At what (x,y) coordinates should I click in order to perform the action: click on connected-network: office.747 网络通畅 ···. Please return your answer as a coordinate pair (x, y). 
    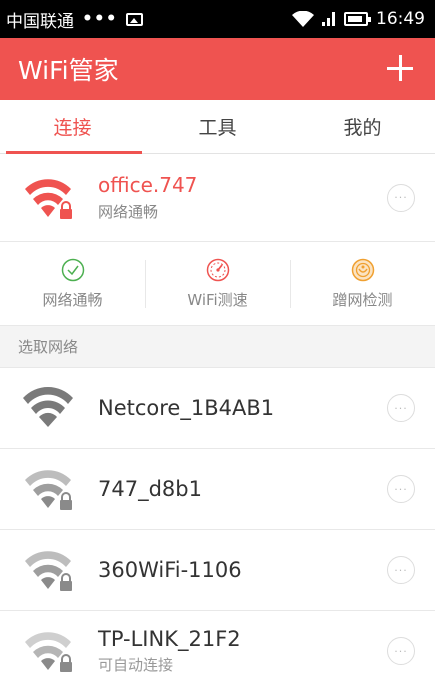
    Looking at the image, I should click on (217, 198).